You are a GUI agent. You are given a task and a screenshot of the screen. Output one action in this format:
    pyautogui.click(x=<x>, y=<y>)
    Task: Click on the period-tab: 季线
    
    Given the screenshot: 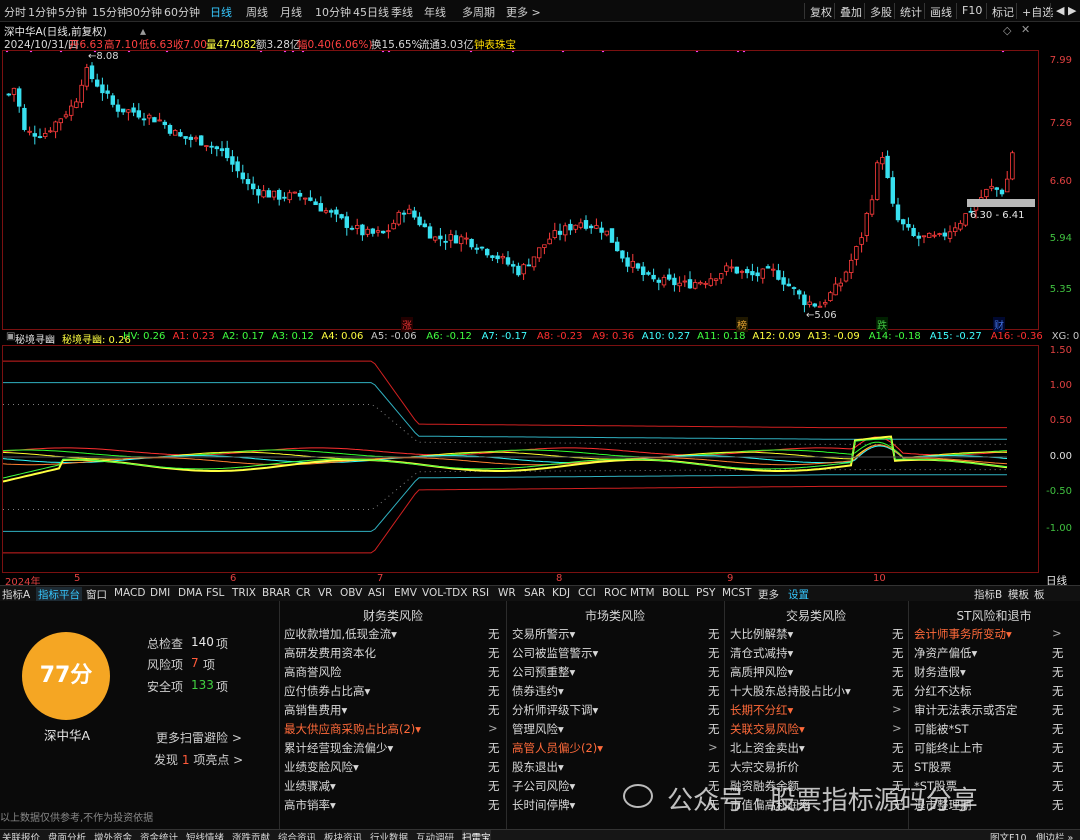 What is the action you would take?
    pyautogui.click(x=402, y=12)
    